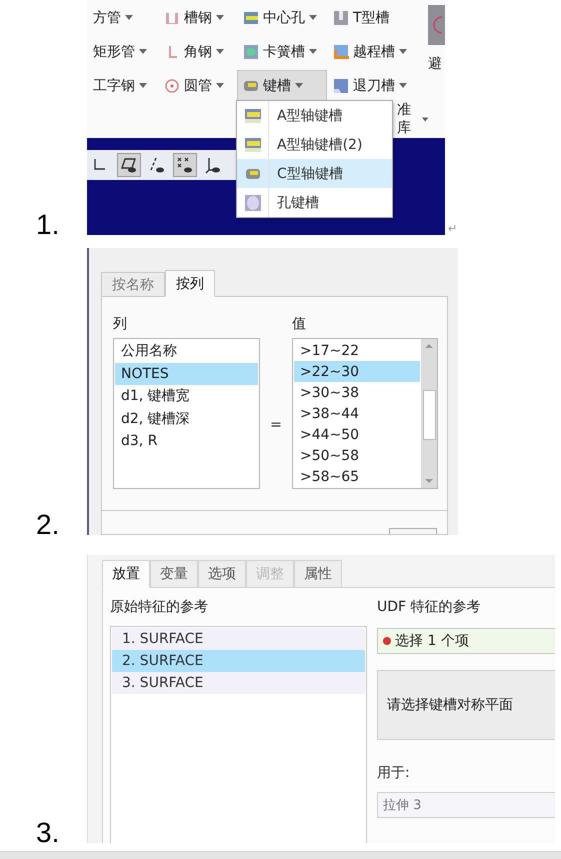 The image size is (561, 859). What do you see at coordinates (222, 574) in the screenshot?
I see `tab: 选项` at bounding box center [222, 574].